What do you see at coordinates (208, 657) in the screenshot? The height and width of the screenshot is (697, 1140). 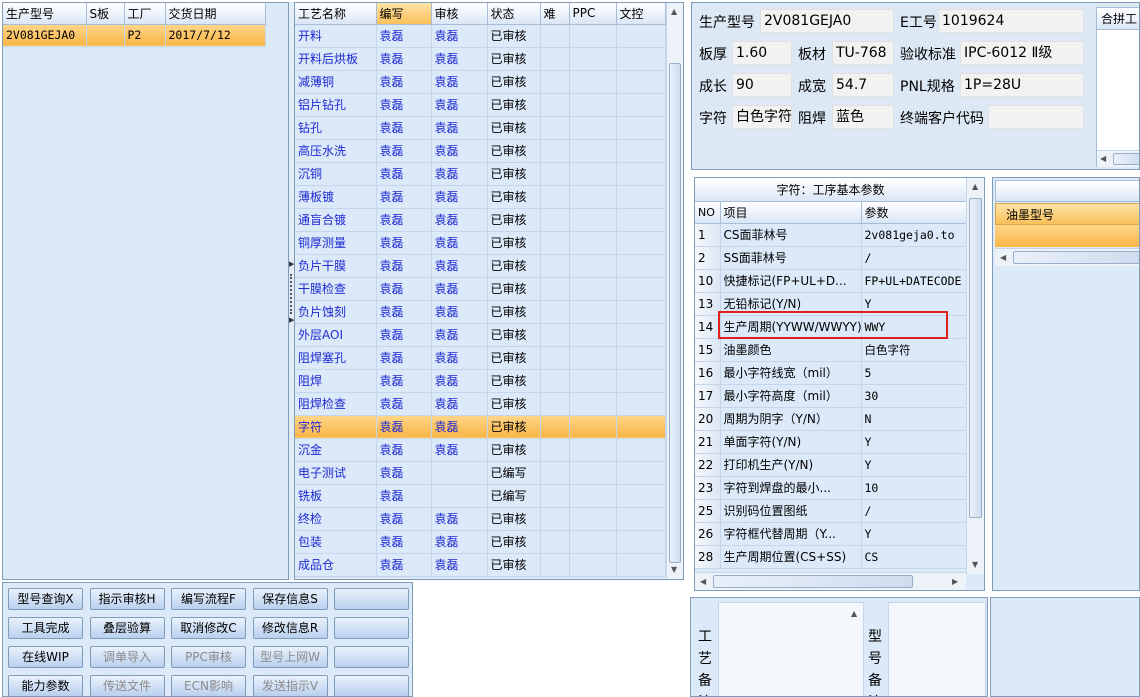 I see `button-2-2: PPC审核` at bounding box center [208, 657].